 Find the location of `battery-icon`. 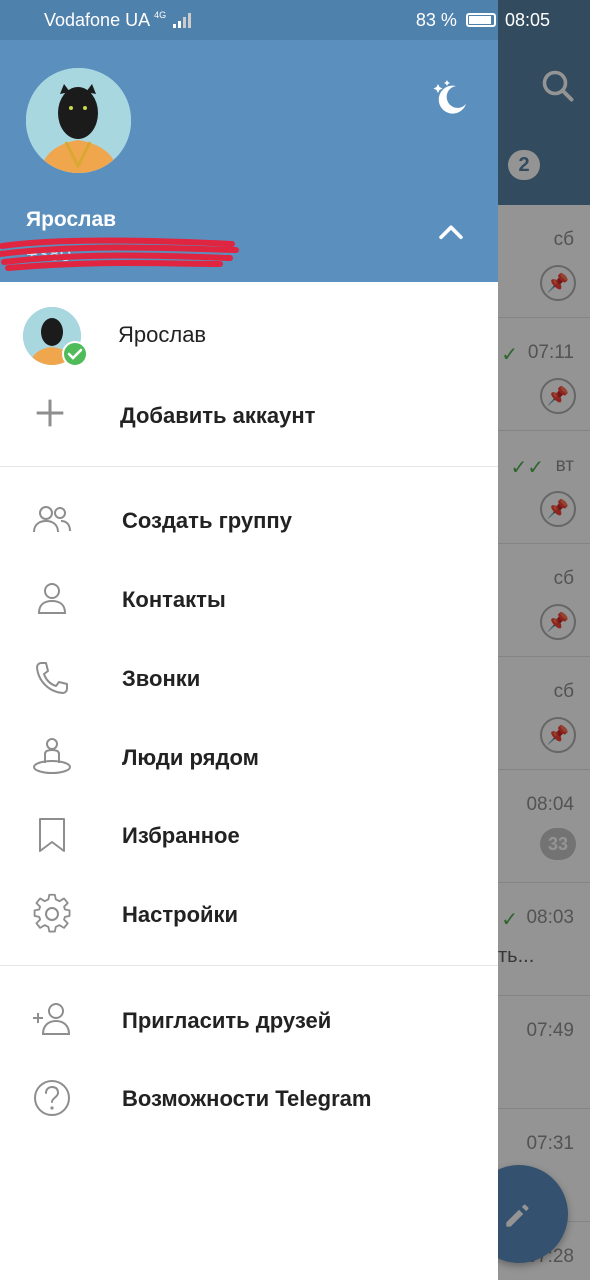

battery-icon is located at coordinates (480, 20).